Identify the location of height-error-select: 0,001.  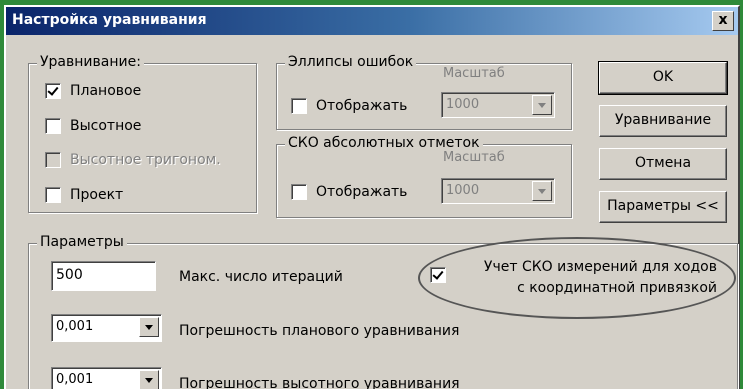
(106, 378).